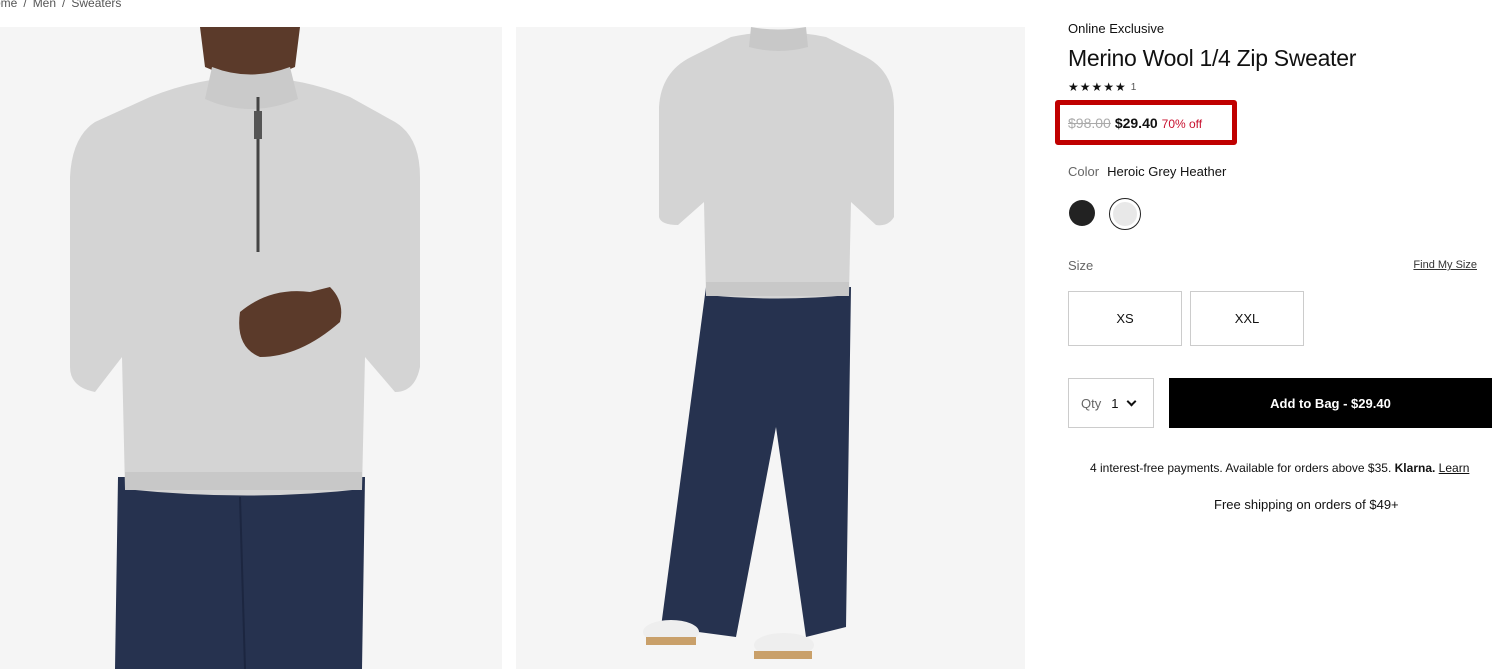 The image size is (1492, 669). Describe the element at coordinates (1454, 468) in the screenshot. I see `klarna-learn-link: Learn` at that location.